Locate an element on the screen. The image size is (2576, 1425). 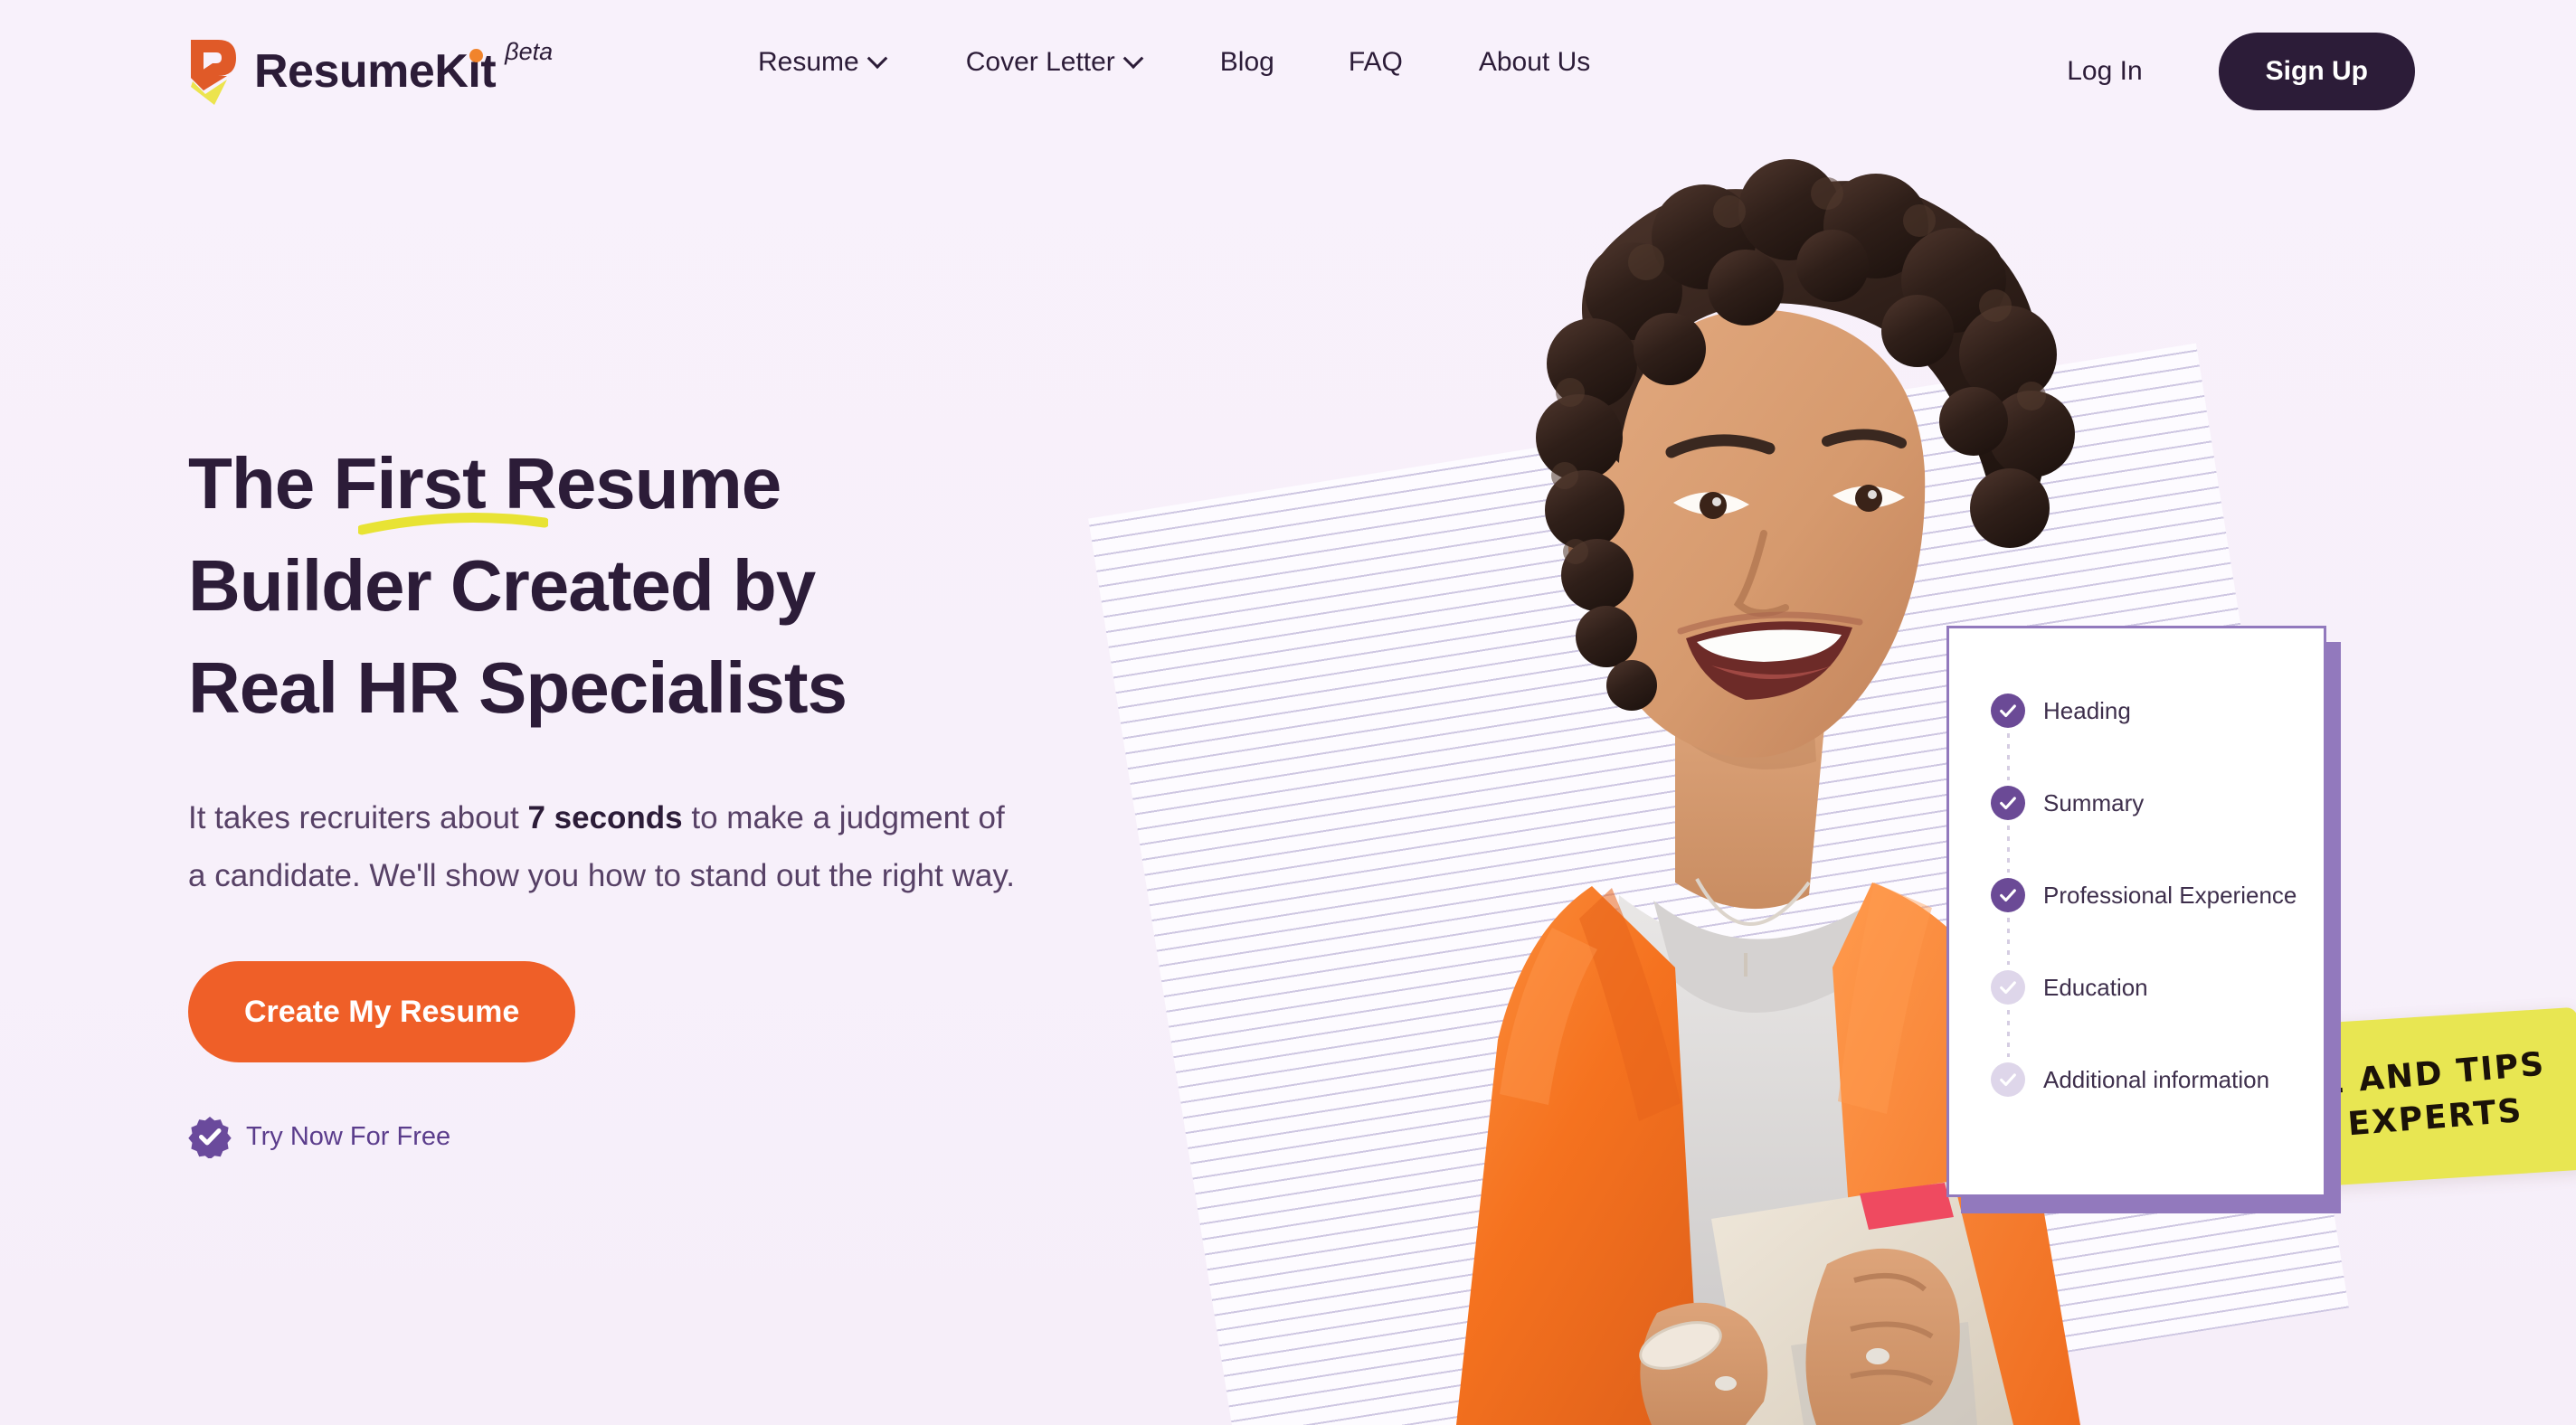
checklist-item-label: Professional Experience is located at coordinates (2170, 895).